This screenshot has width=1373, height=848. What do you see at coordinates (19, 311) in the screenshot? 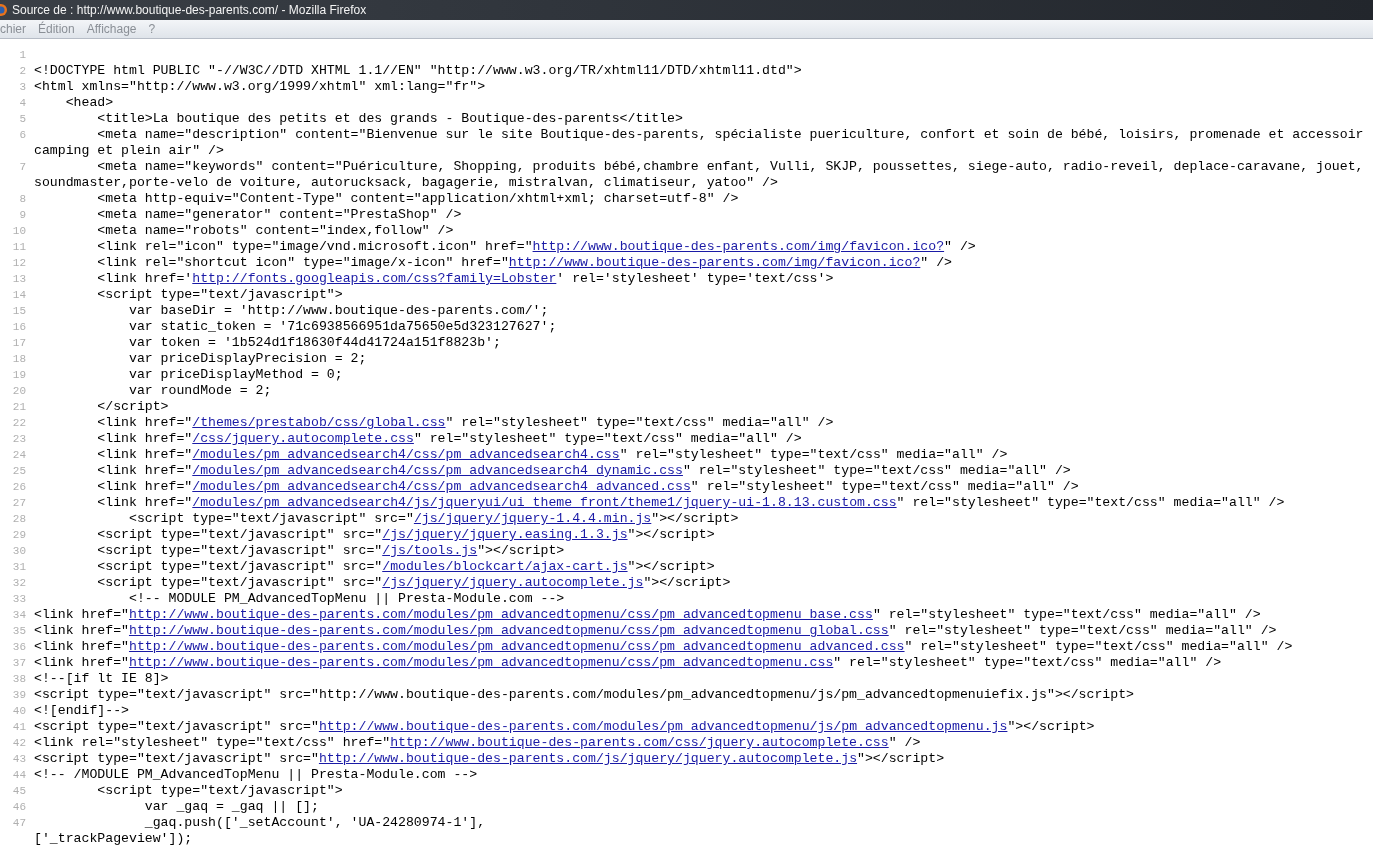
I see `line-number: 15` at bounding box center [19, 311].